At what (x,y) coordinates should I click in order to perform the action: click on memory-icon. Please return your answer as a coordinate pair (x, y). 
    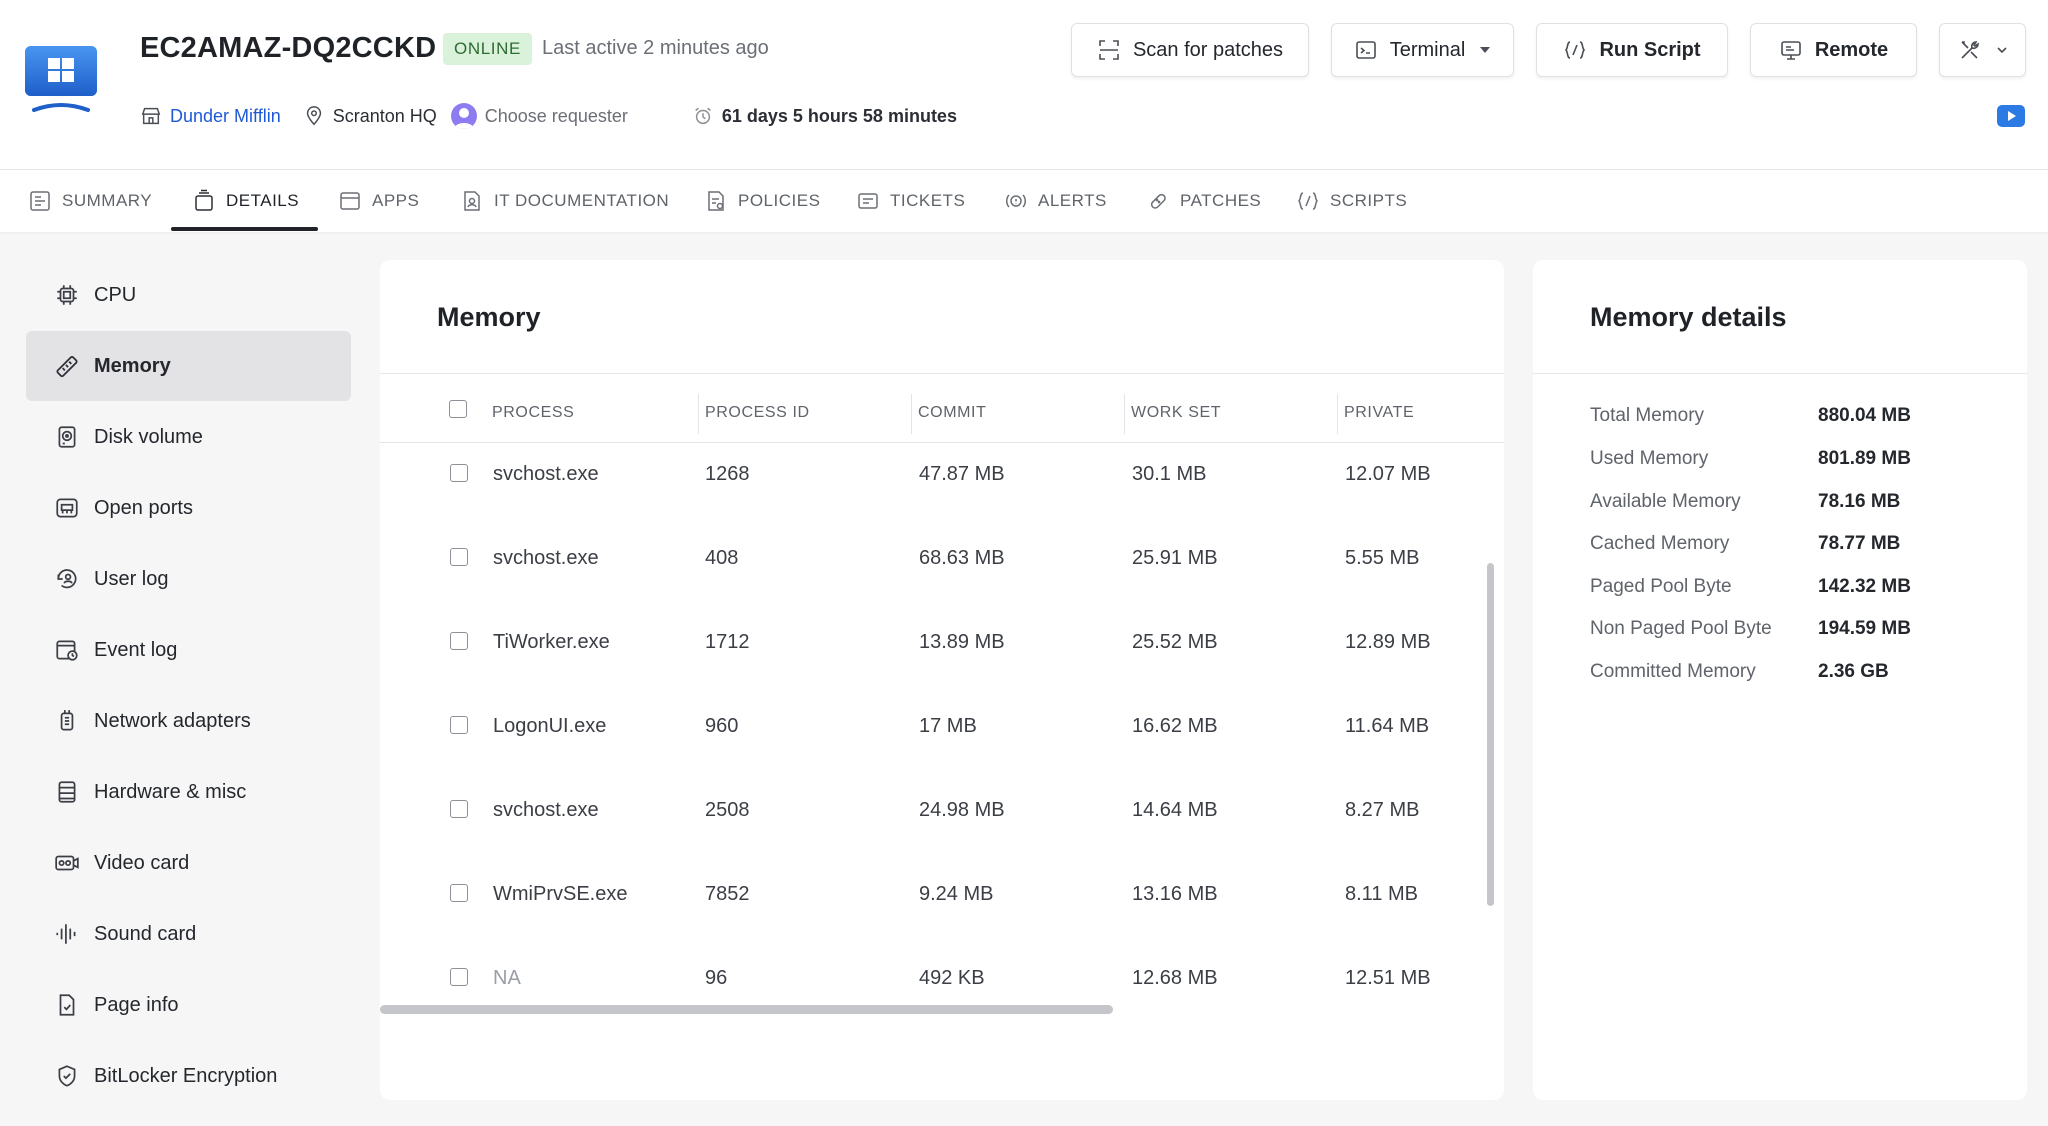
    Looking at the image, I should click on (67, 367).